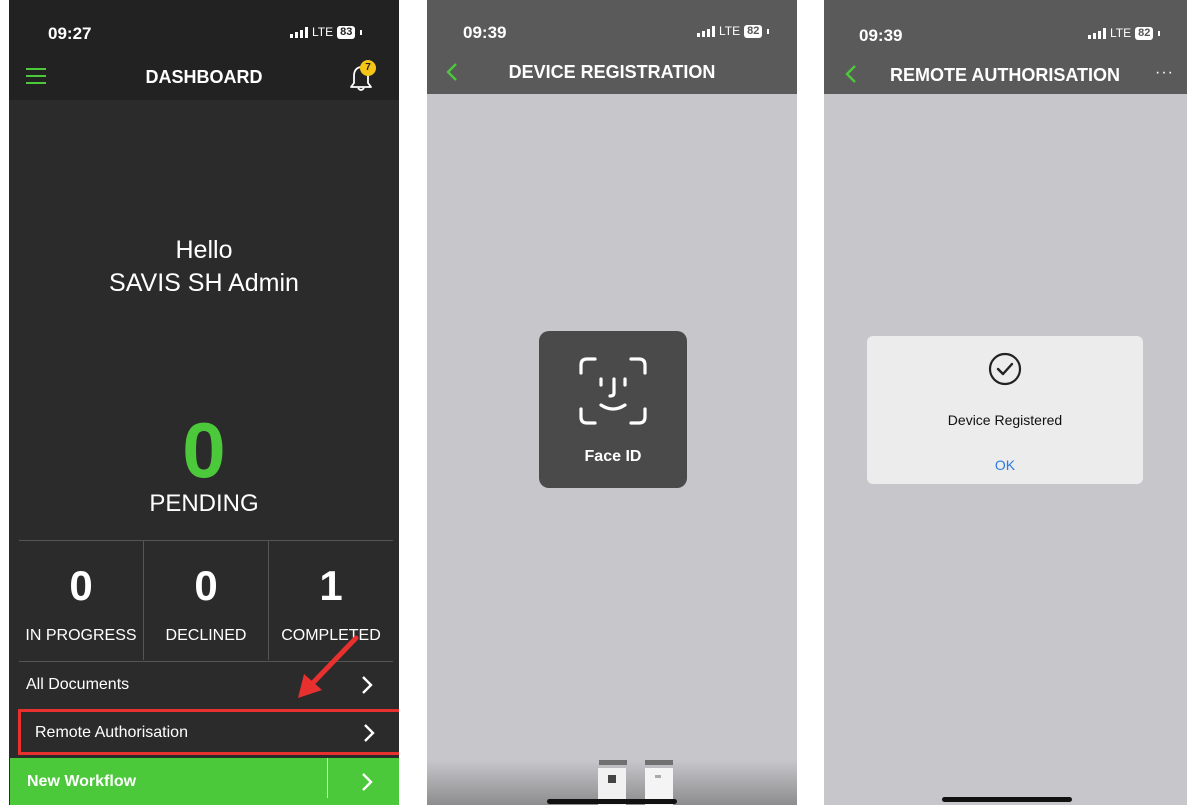  Describe the element at coordinates (204, 250) in the screenshot. I see `greeting-line: Hello` at that location.